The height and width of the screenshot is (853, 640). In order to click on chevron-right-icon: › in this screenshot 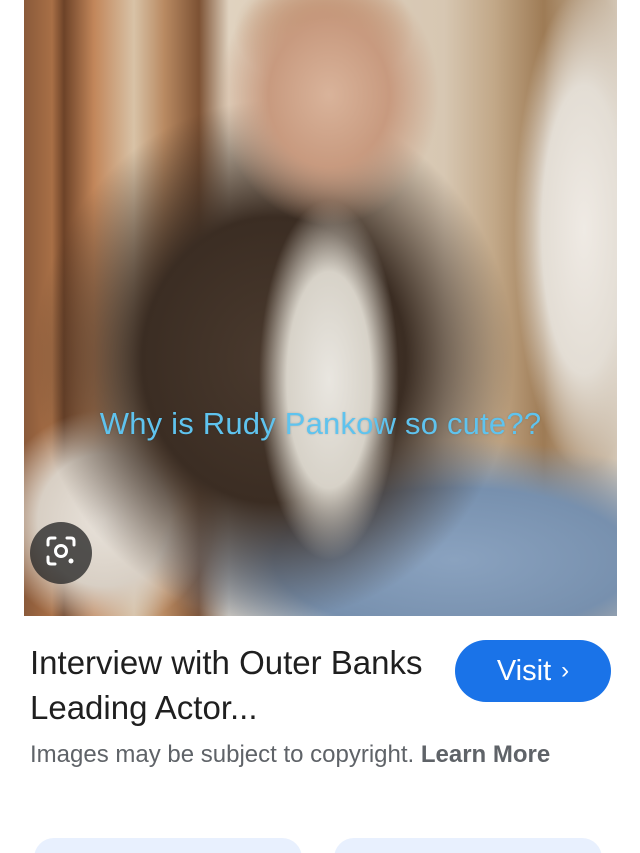, I will do `click(565, 670)`.